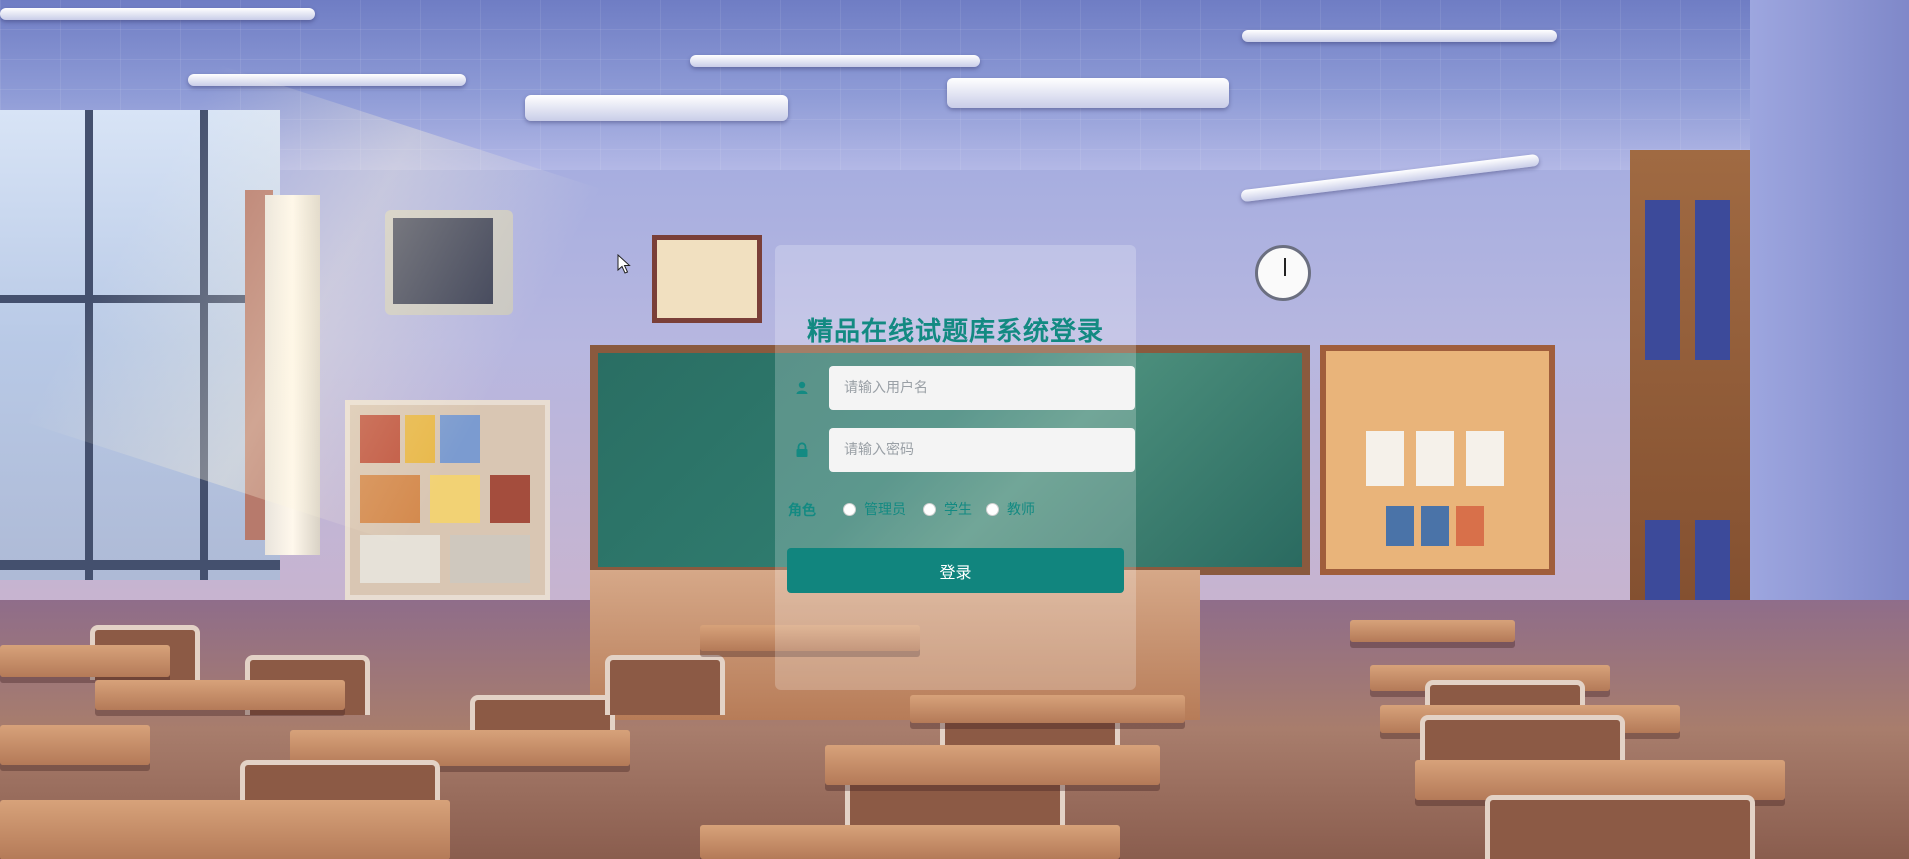 The width and height of the screenshot is (1909, 859). What do you see at coordinates (955, 570) in the screenshot?
I see `login-button: 登录` at bounding box center [955, 570].